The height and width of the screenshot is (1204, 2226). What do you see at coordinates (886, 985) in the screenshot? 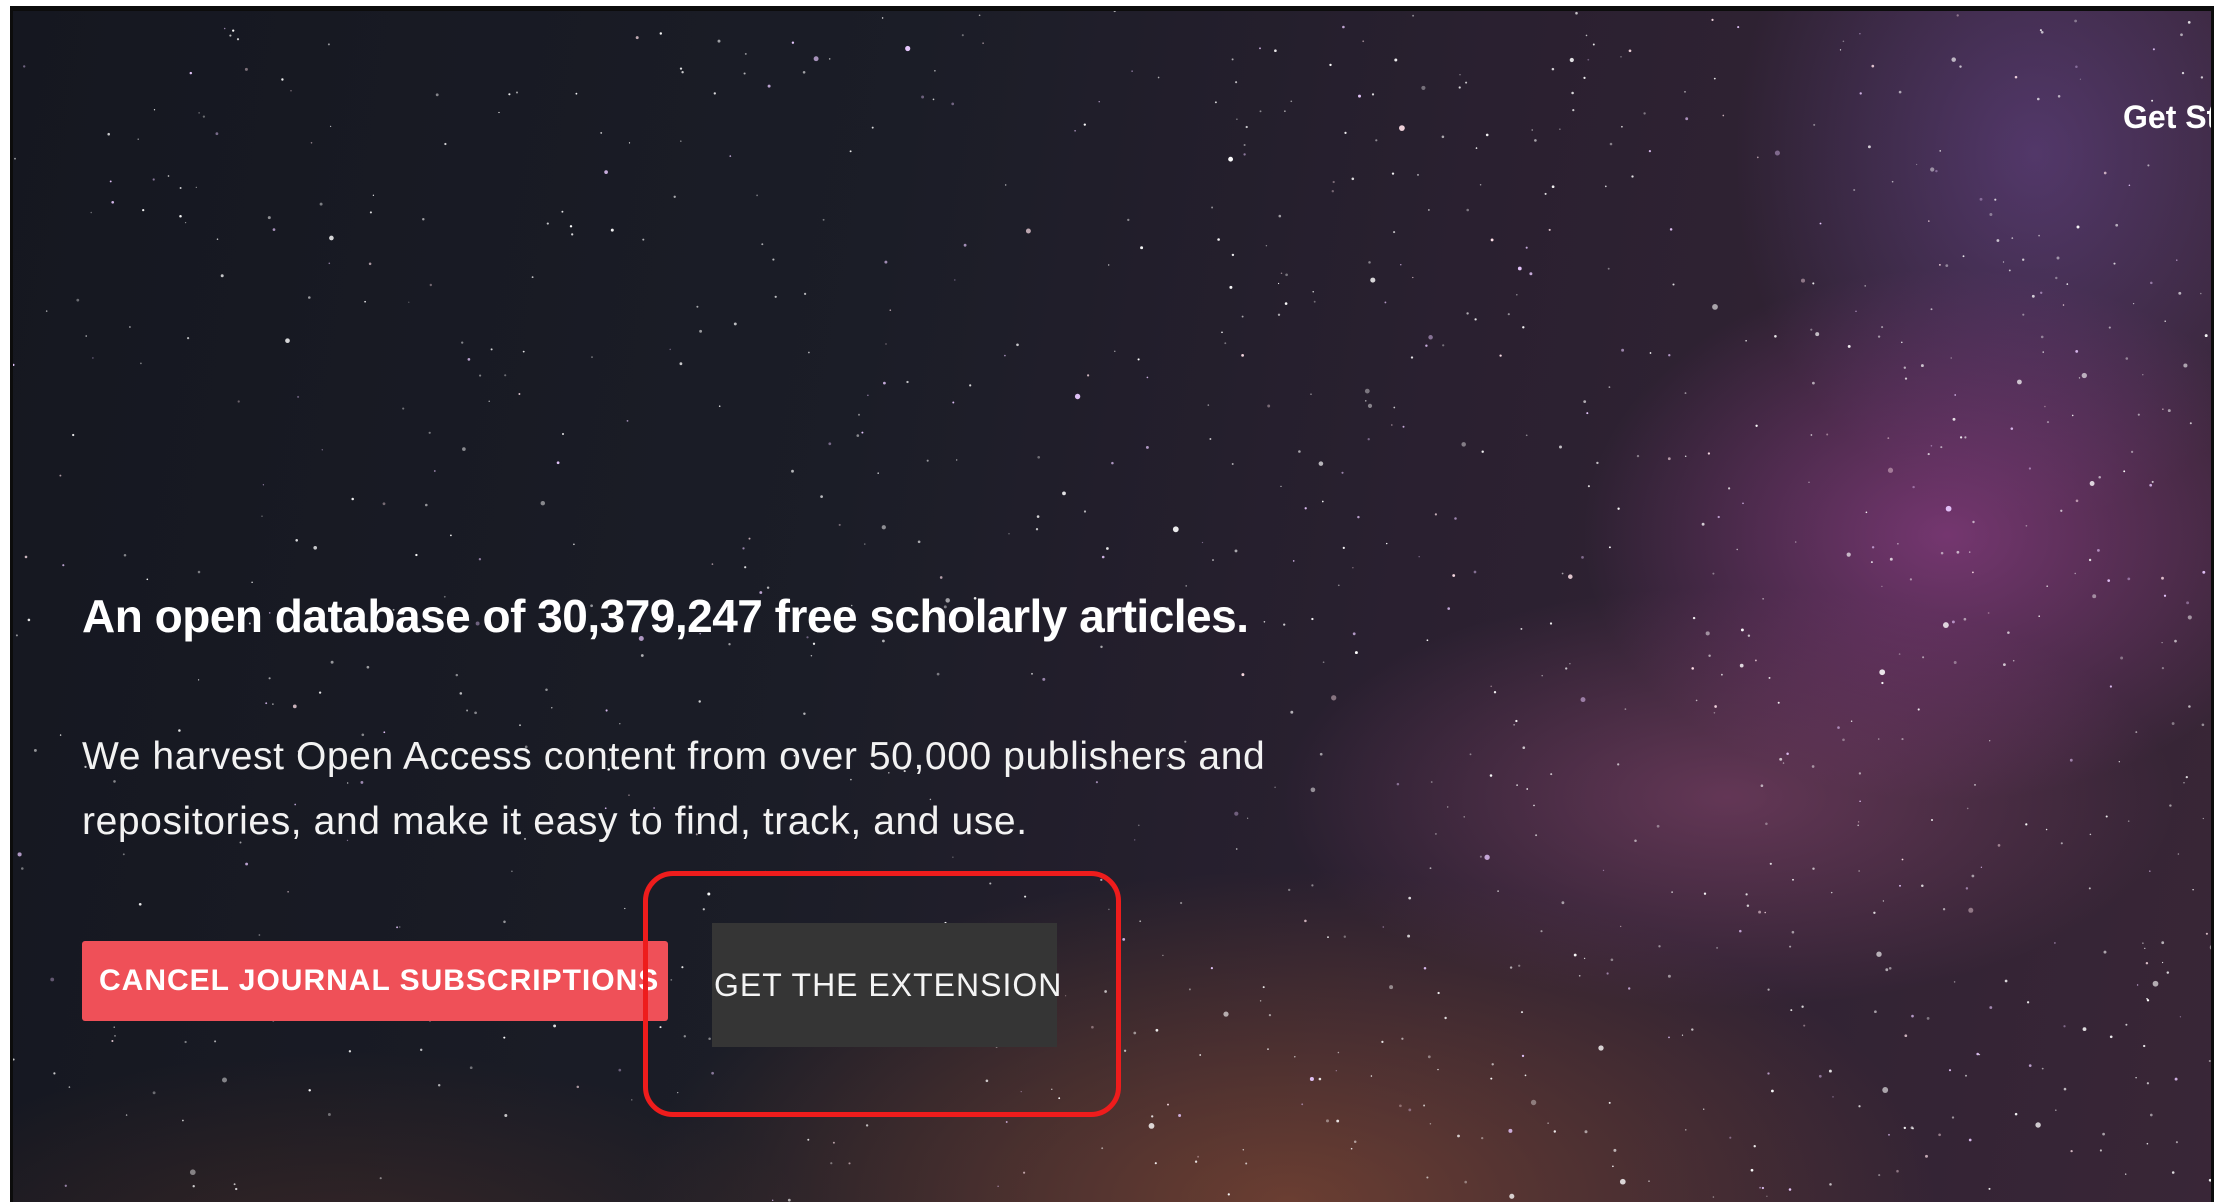
I see `get-the-extension-button: GET THE EXTENSION` at bounding box center [886, 985].